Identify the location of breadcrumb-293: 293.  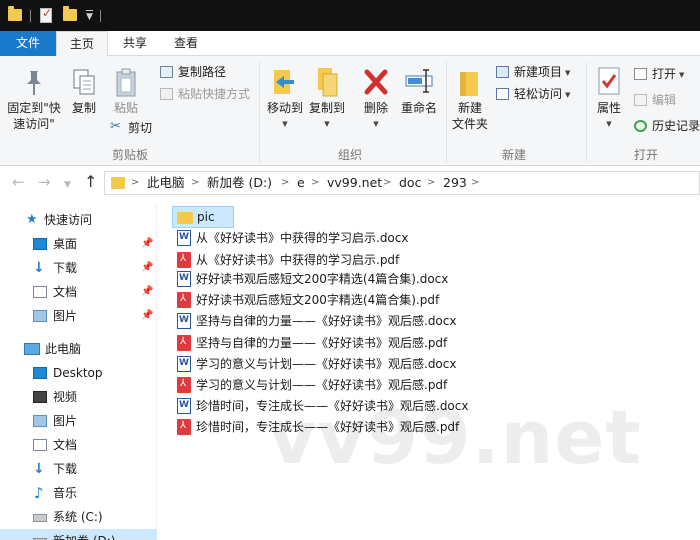
(455, 183).